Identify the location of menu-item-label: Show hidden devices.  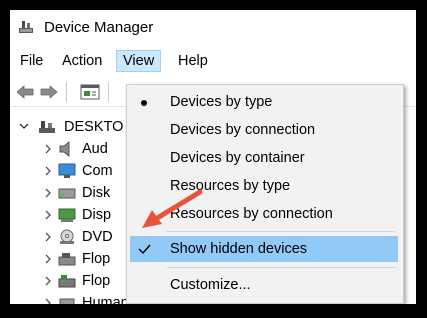
(239, 249).